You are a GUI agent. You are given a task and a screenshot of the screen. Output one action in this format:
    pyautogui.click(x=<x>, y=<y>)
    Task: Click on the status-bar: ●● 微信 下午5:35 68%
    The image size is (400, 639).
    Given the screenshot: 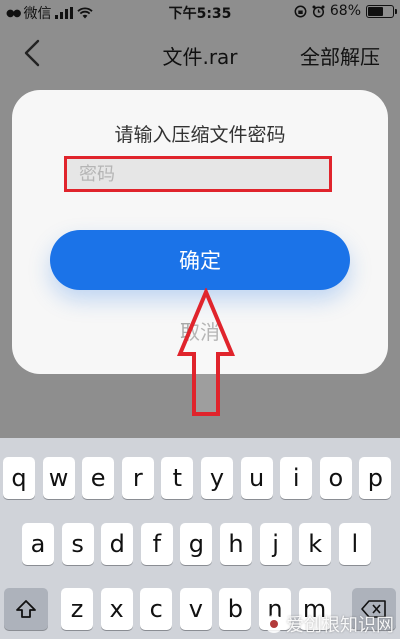 What is the action you would take?
    pyautogui.click(x=200, y=12)
    